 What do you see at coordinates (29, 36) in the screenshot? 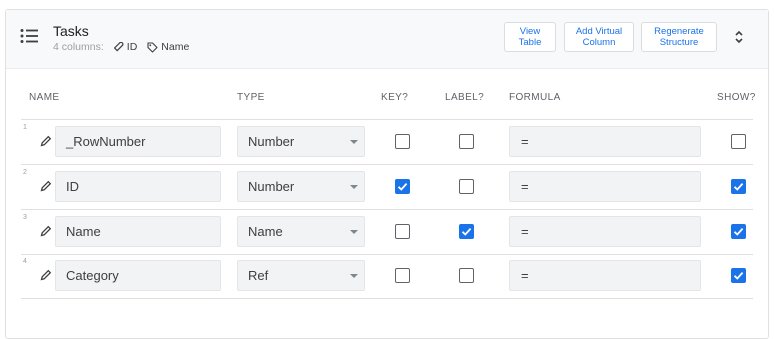
I see `list-icon` at bounding box center [29, 36].